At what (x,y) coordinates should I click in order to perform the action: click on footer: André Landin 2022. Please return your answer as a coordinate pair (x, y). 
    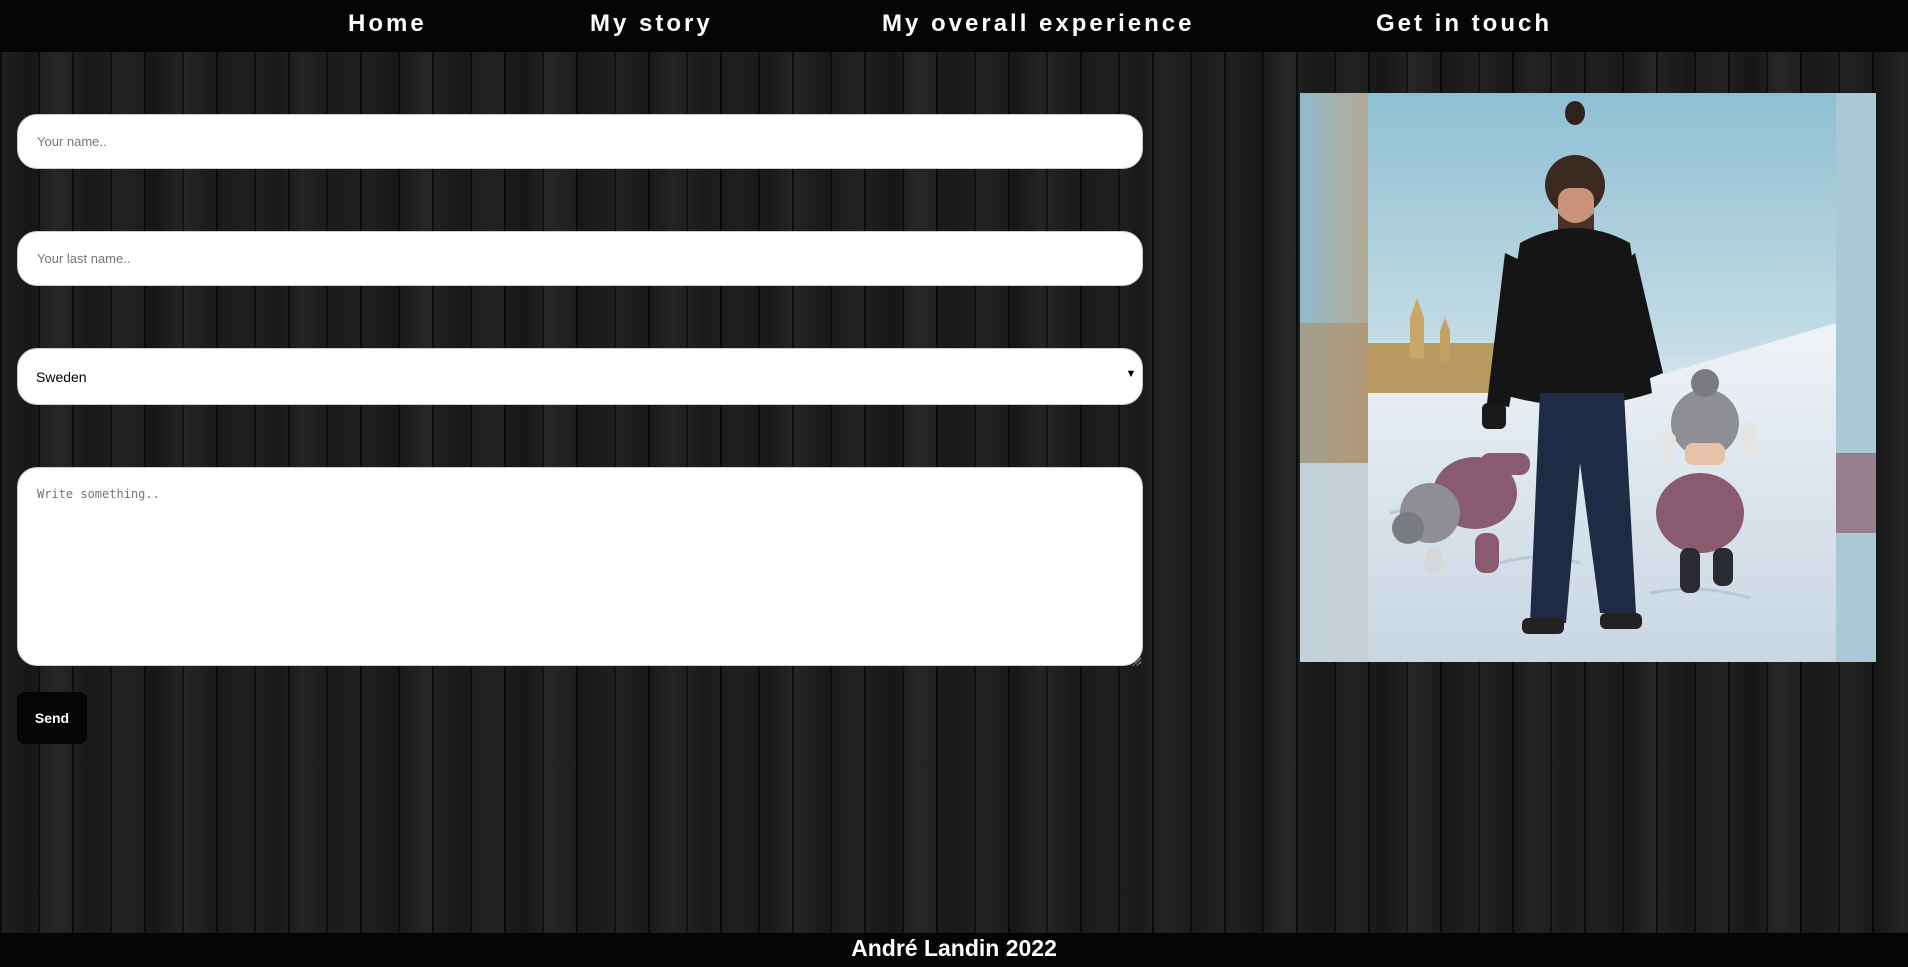
    Looking at the image, I should click on (954, 950).